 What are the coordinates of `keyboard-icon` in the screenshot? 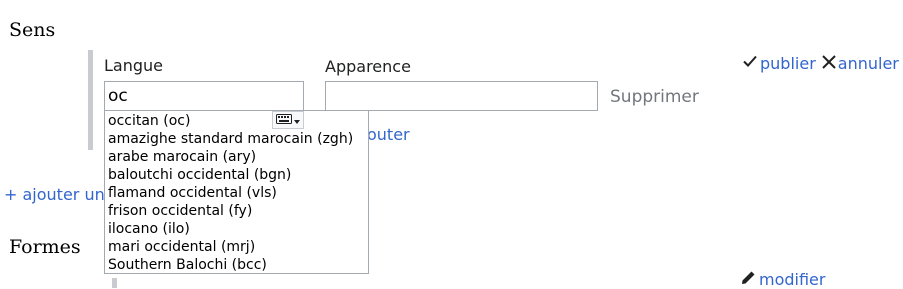 It's located at (284, 120).